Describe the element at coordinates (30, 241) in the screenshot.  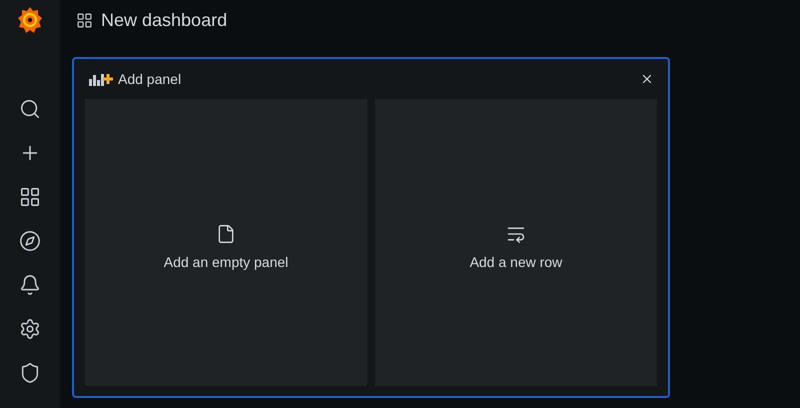
I see `compass-icon` at that location.